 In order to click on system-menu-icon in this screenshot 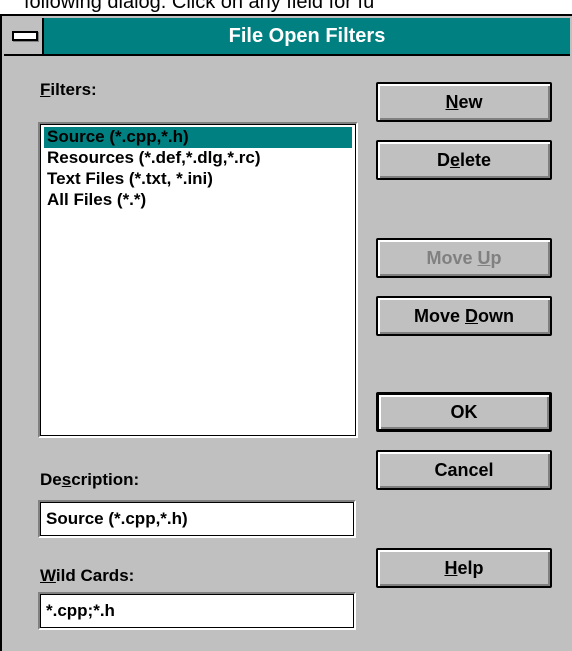, I will do `click(24, 36)`.